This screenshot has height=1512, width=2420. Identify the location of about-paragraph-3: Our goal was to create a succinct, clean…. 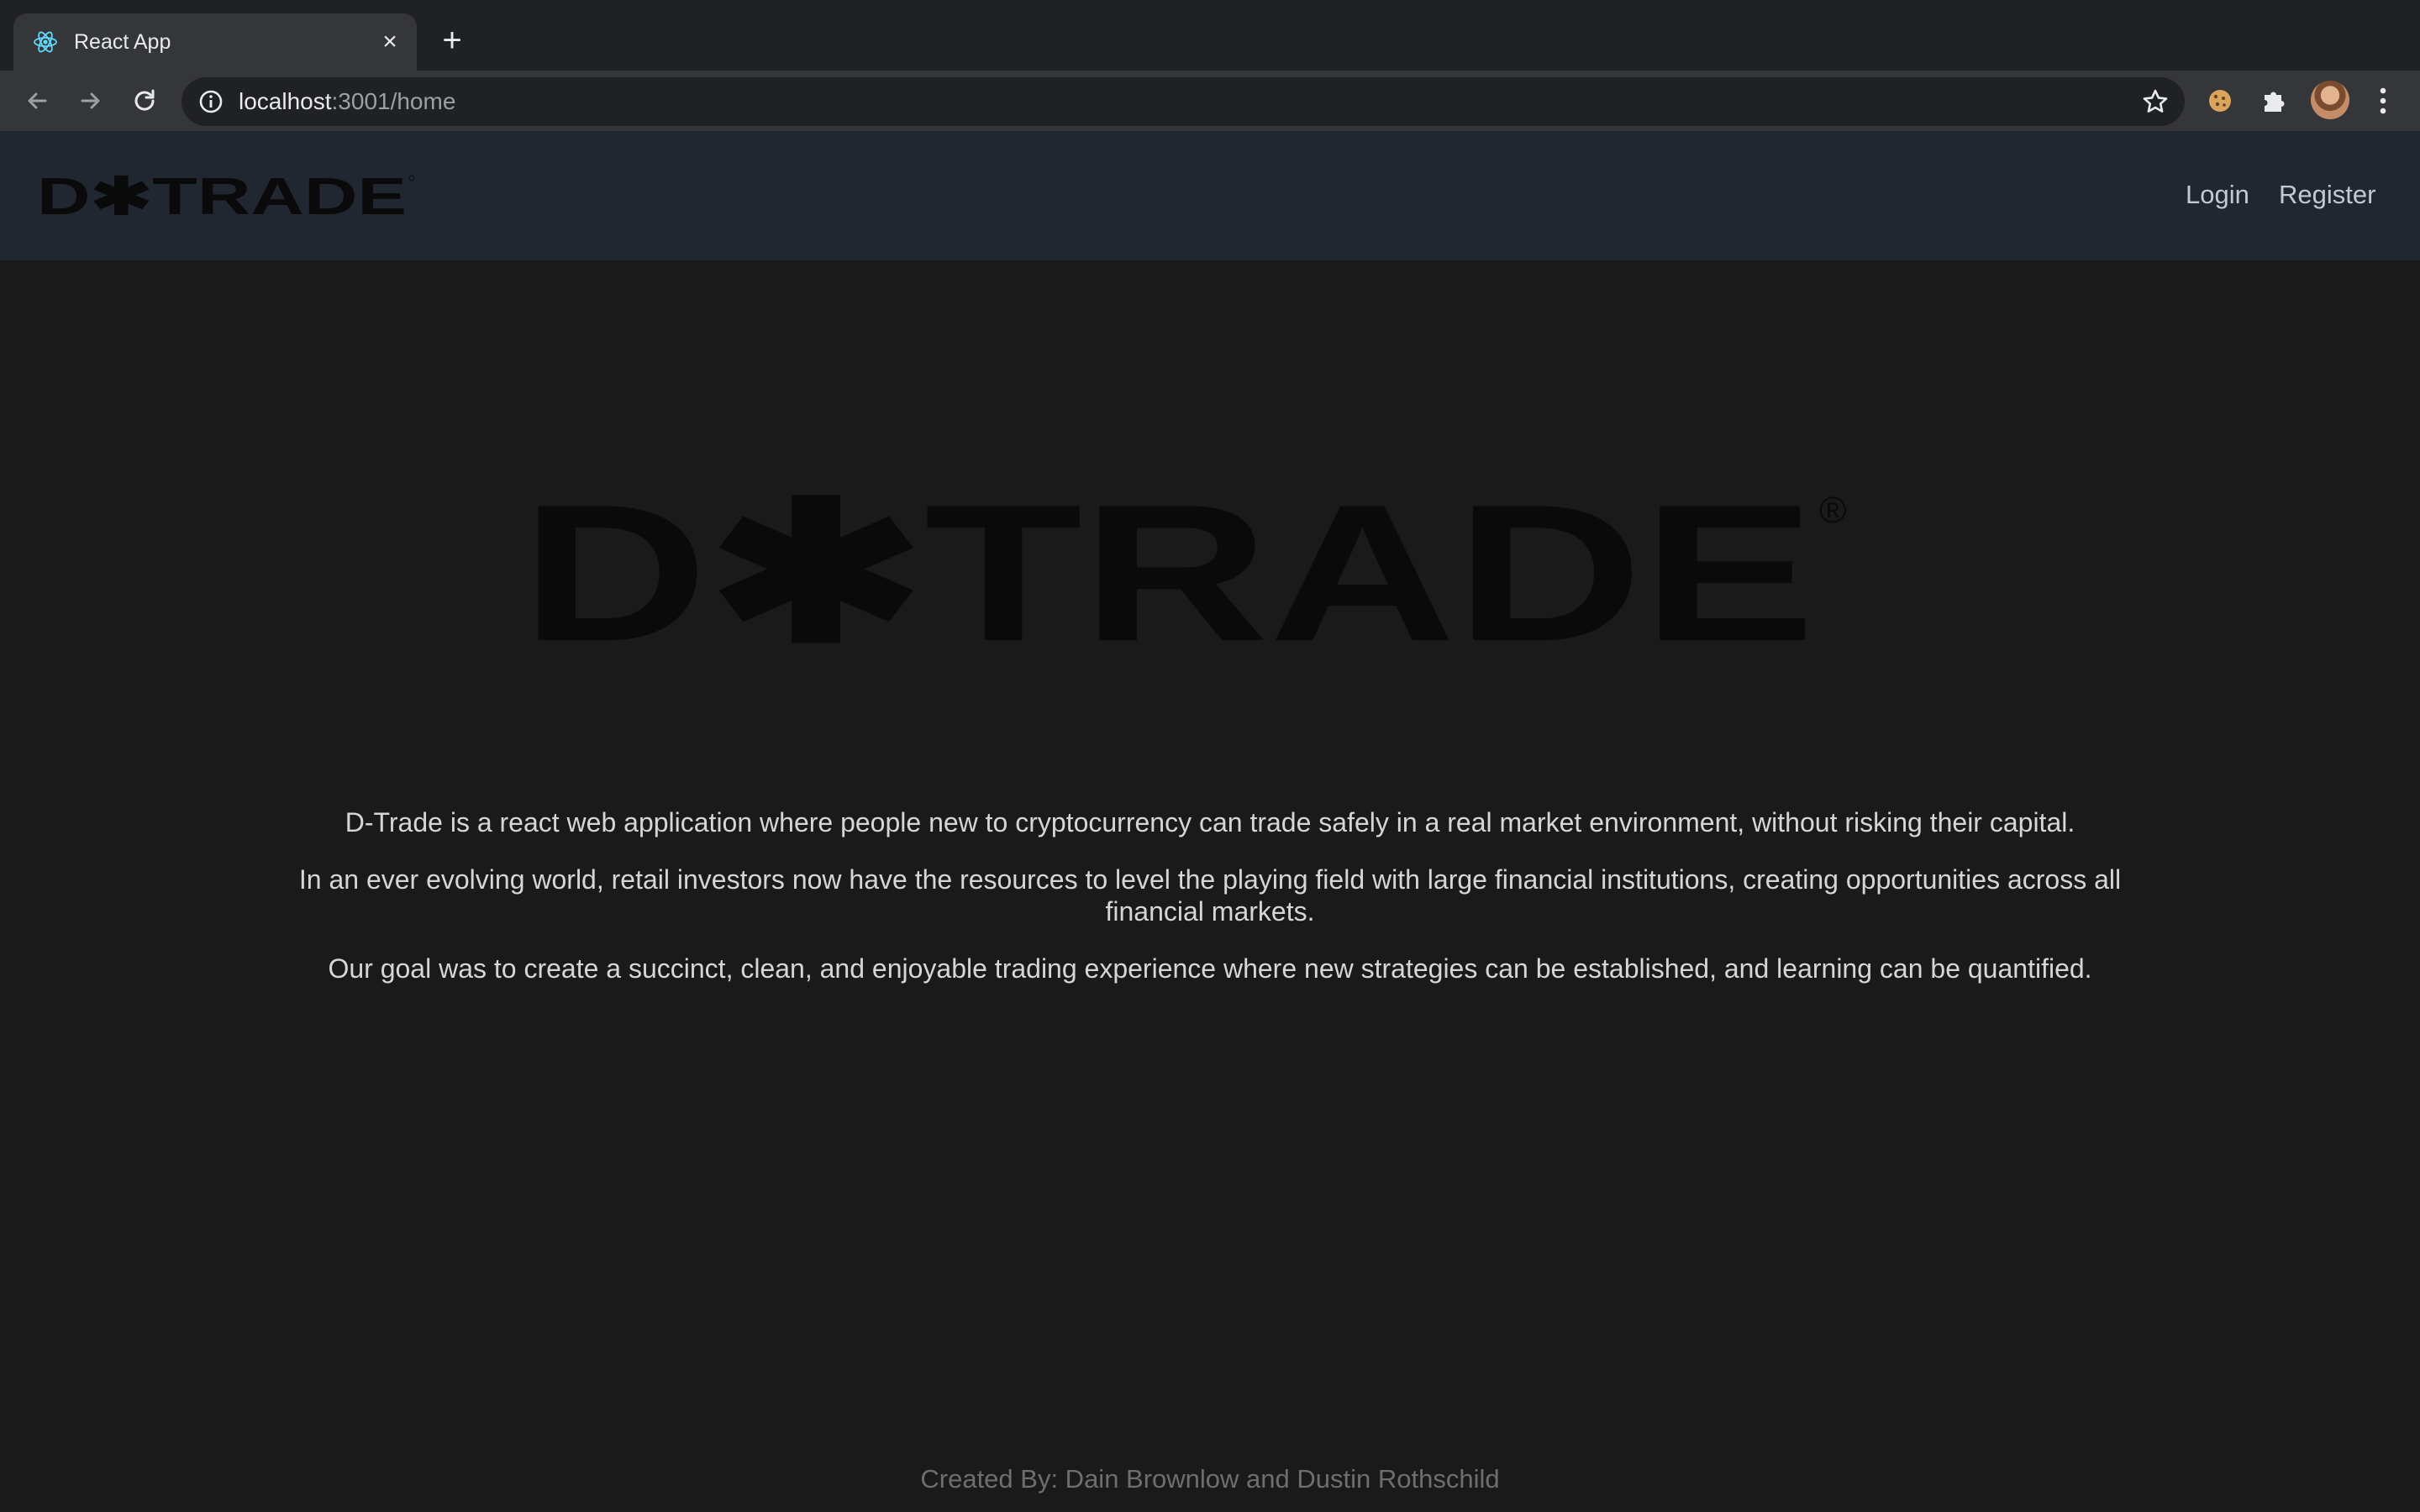
(1210, 968).